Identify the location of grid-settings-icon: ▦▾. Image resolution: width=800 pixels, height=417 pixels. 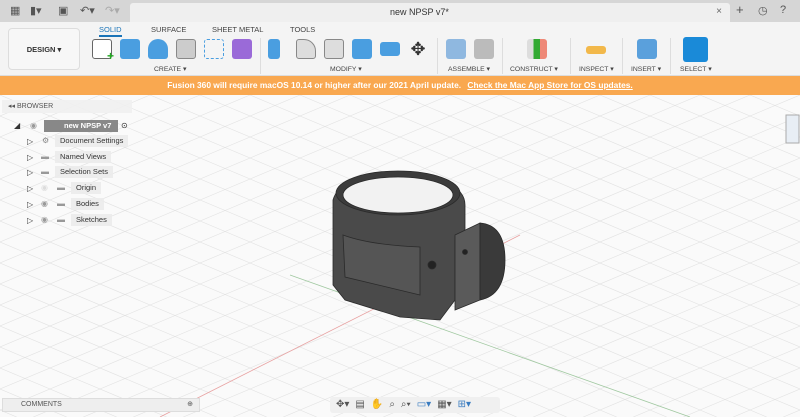
(444, 405).